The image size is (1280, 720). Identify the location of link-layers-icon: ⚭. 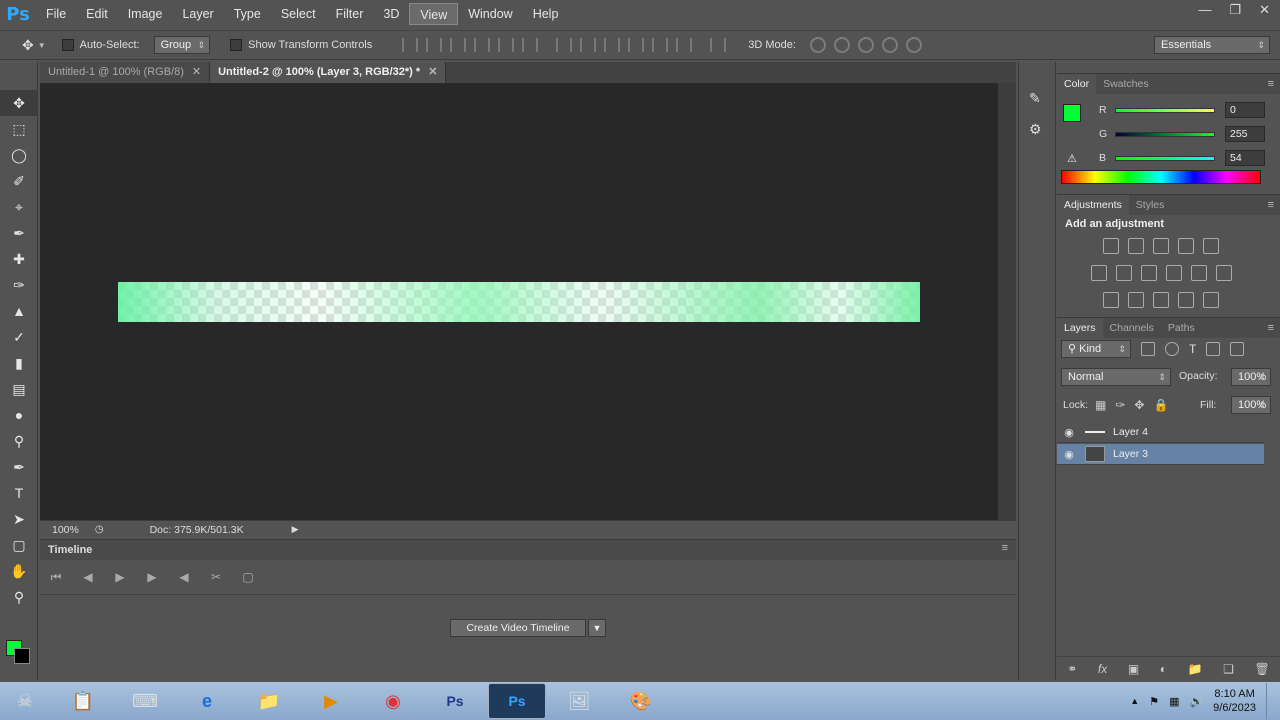
(1072, 669).